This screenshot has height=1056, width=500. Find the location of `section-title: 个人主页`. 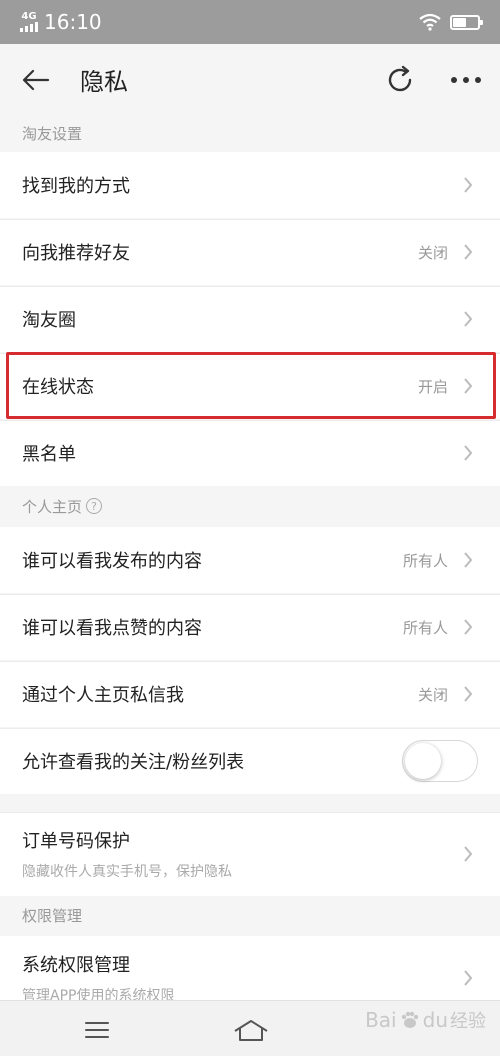

section-title: 个人主页 is located at coordinates (52, 506).